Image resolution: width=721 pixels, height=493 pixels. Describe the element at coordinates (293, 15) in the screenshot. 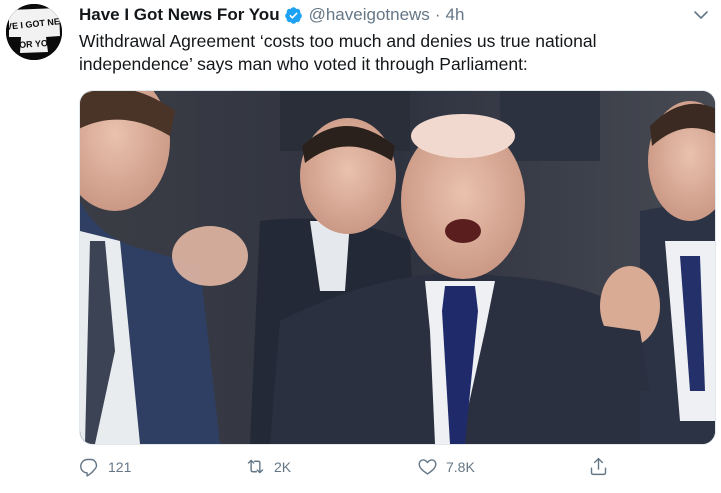

I see `verified-badge-icon` at that location.